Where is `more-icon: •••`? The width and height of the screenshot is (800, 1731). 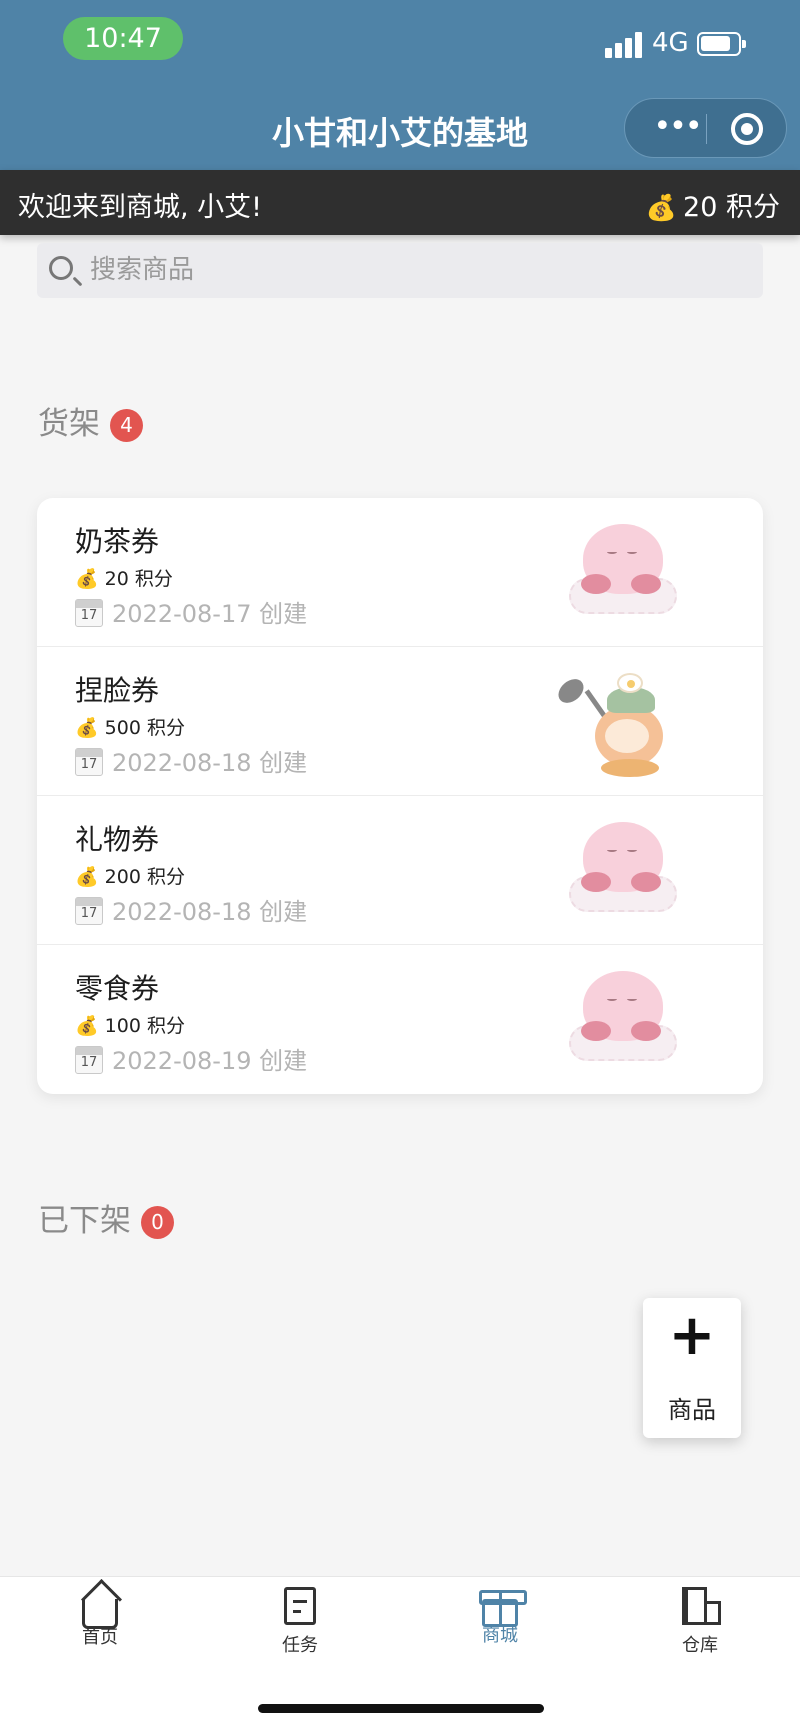 more-icon: ••• is located at coordinates (677, 129).